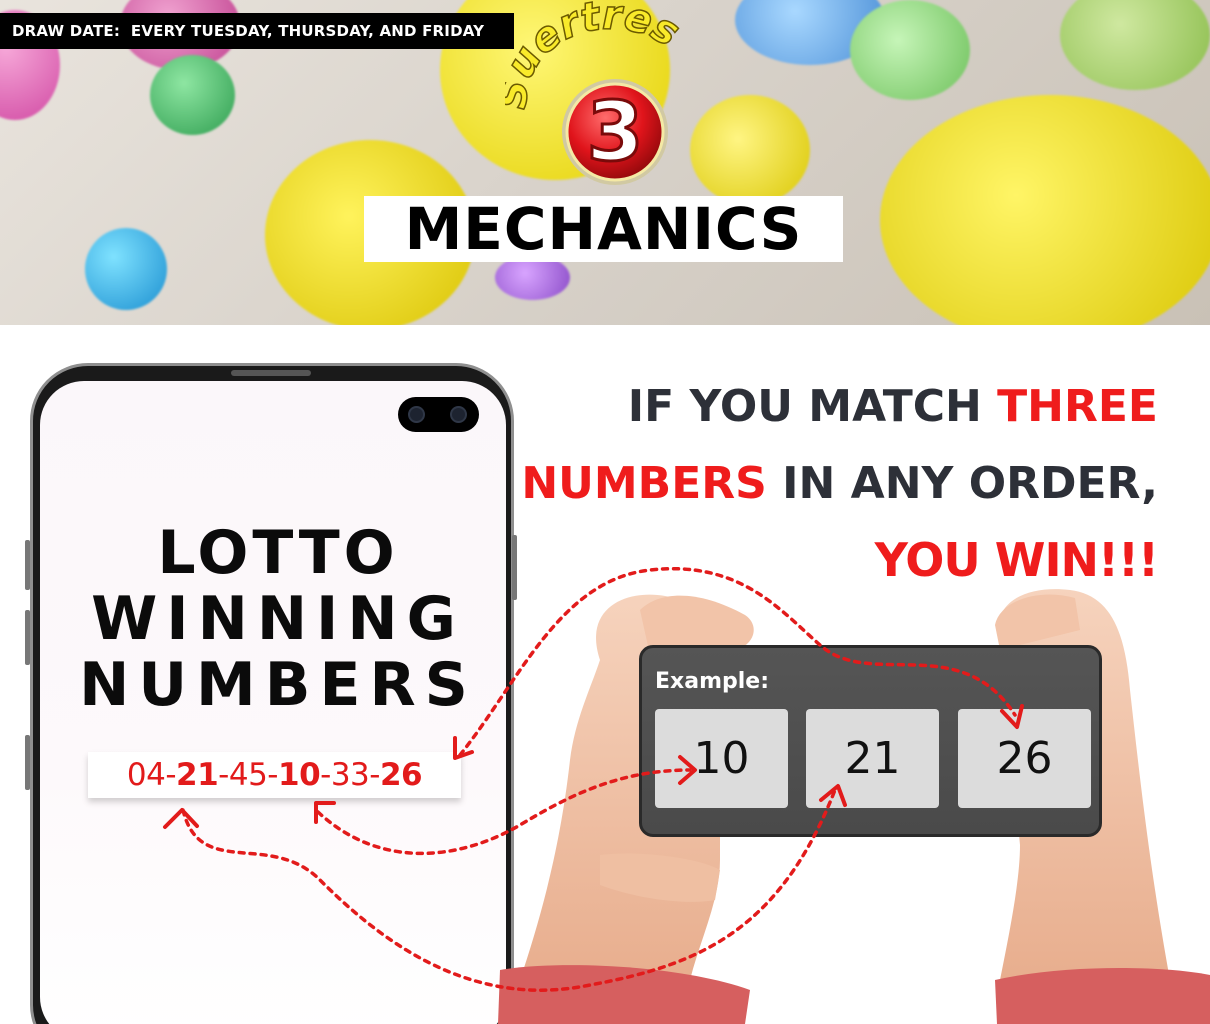 This screenshot has height=1024, width=1210. What do you see at coordinates (271, 373) in the screenshot?
I see `phone-speaker` at bounding box center [271, 373].